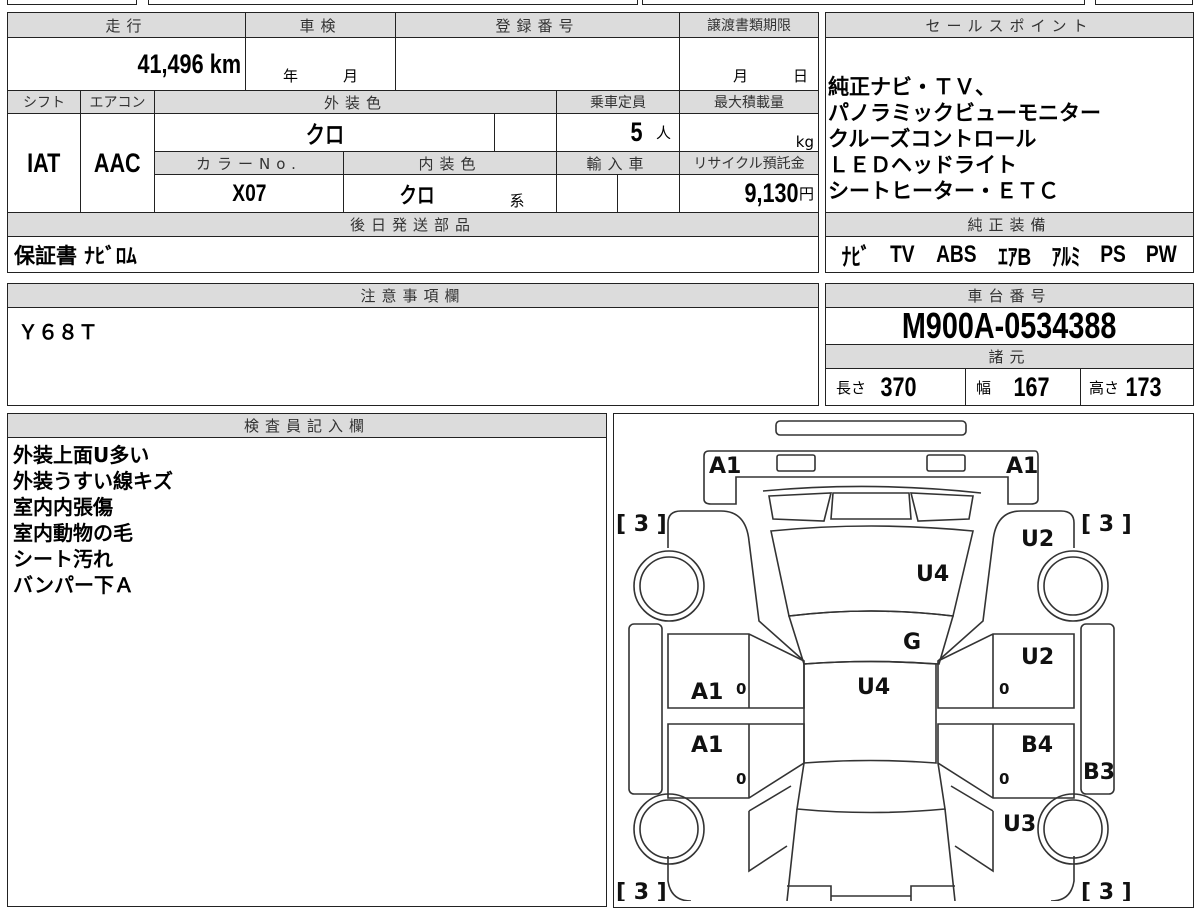 The image size is (1200, 908). What do you see at coordinates (871, 878) in the screenshot?
I see `rear-end-shape` at bounding box center [871, 878].